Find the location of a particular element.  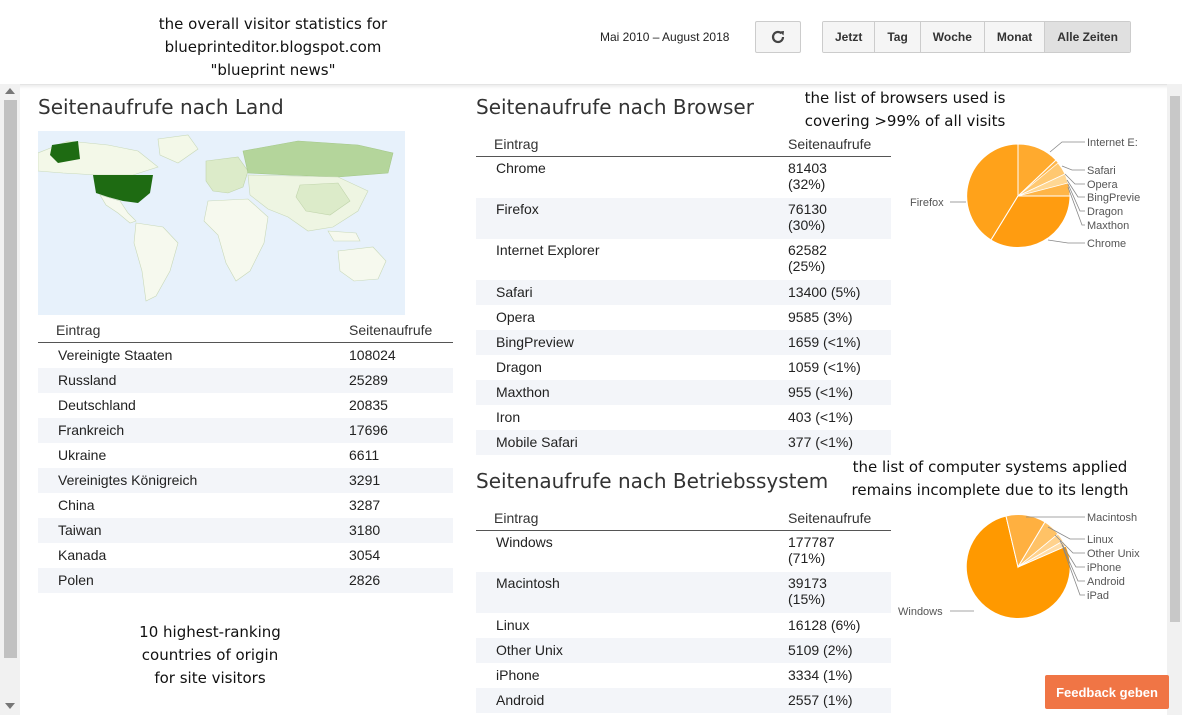

country-name: Vereinigtes Königreich is located at coordinates (193, 480).